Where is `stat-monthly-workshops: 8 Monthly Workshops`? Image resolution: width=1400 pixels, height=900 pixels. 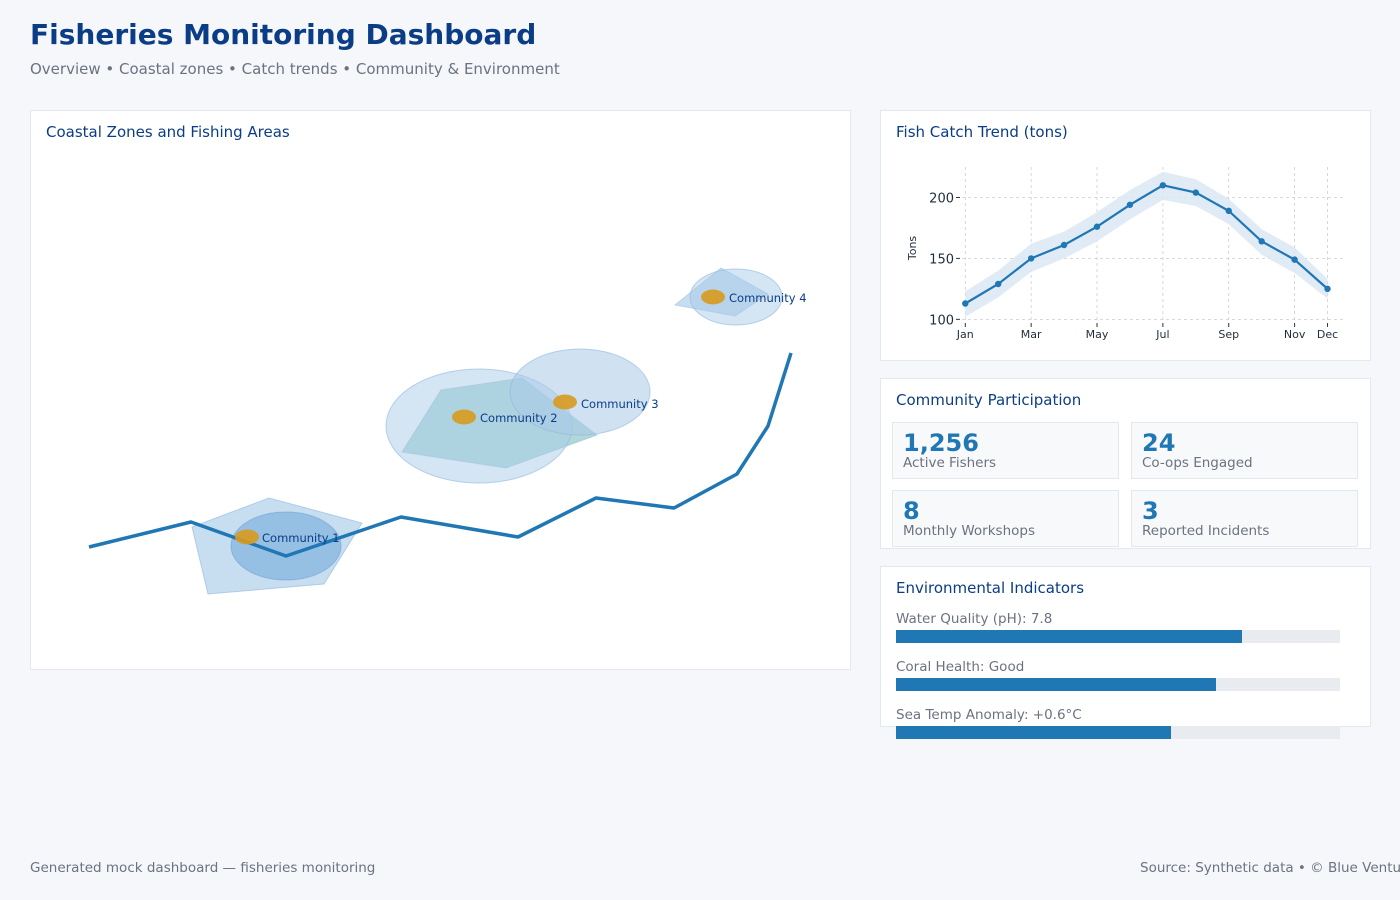 stat-monthly-workshops: 8 Monthly Workshops is located at coordinates (1005, 518).